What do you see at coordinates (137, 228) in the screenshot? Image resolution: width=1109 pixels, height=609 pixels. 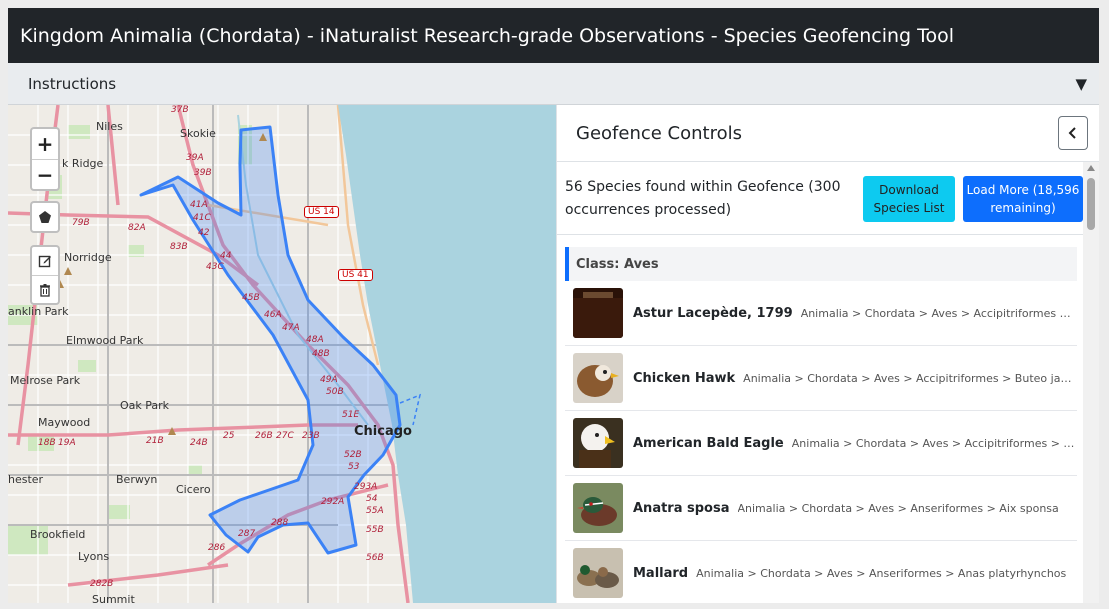 I see `exit-label: 82A` at bounding box center [137, 228].